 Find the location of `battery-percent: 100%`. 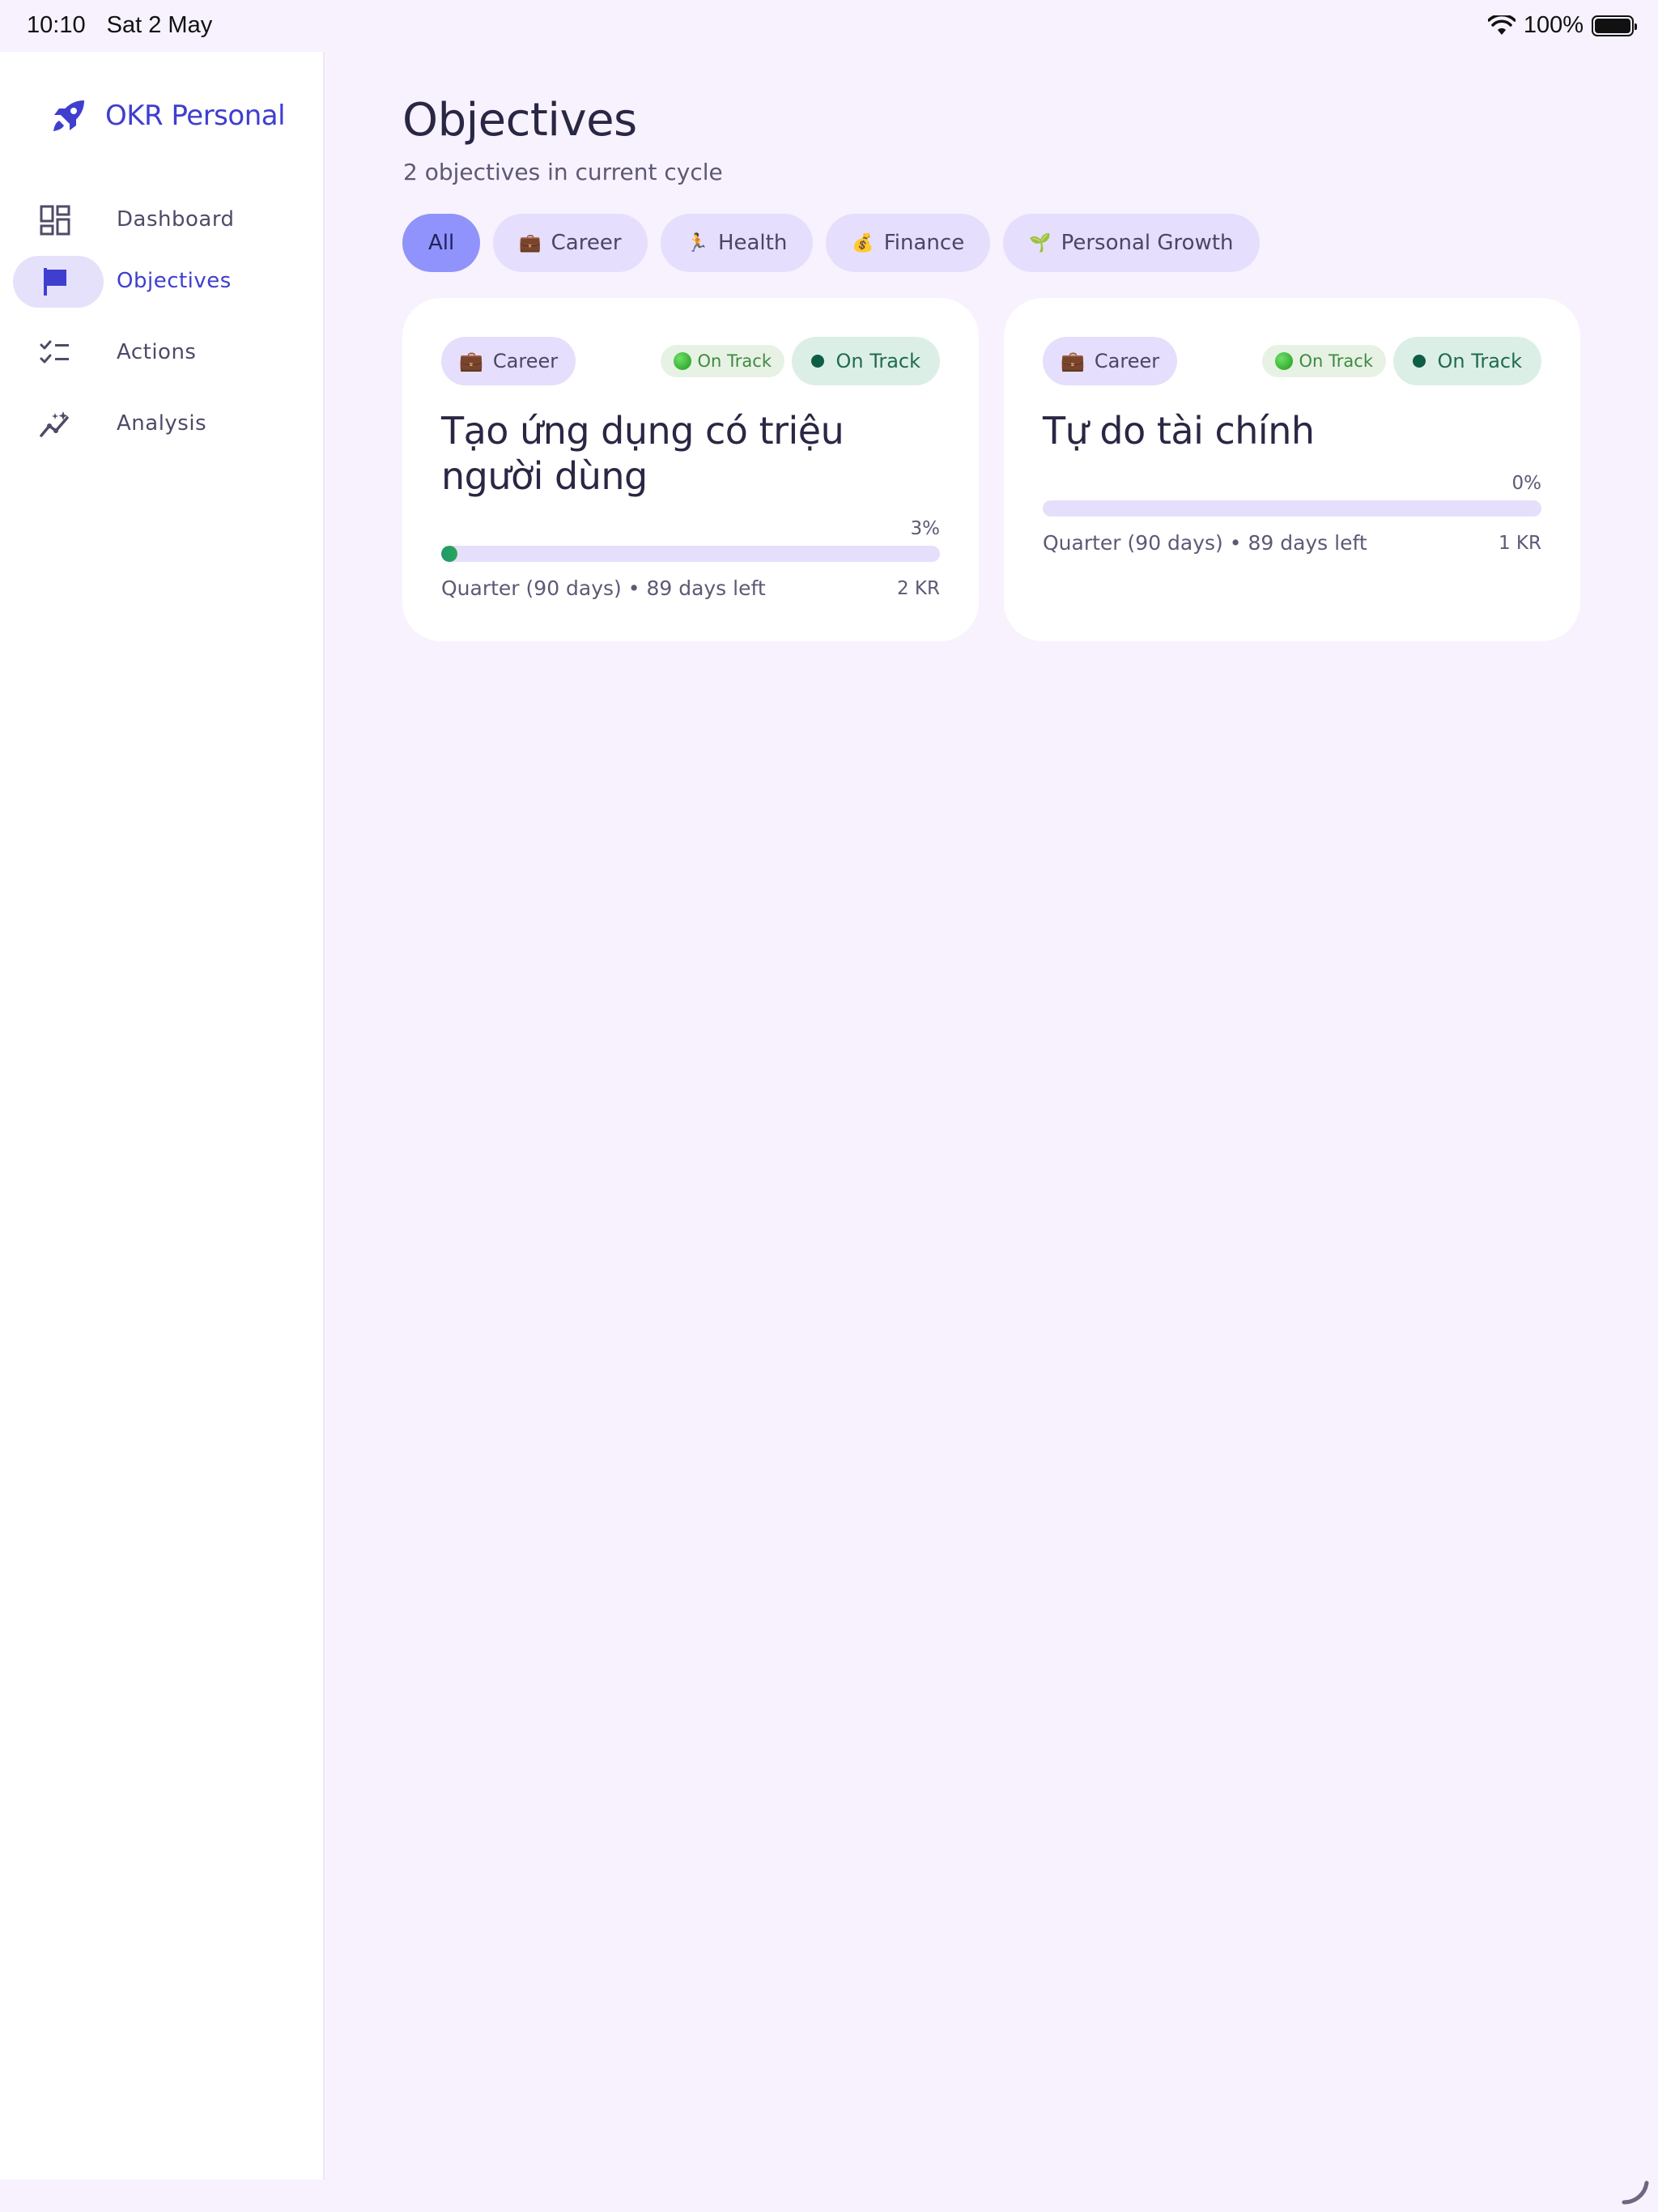

battery-percent: 100% is located at coordinates (1553, 25).